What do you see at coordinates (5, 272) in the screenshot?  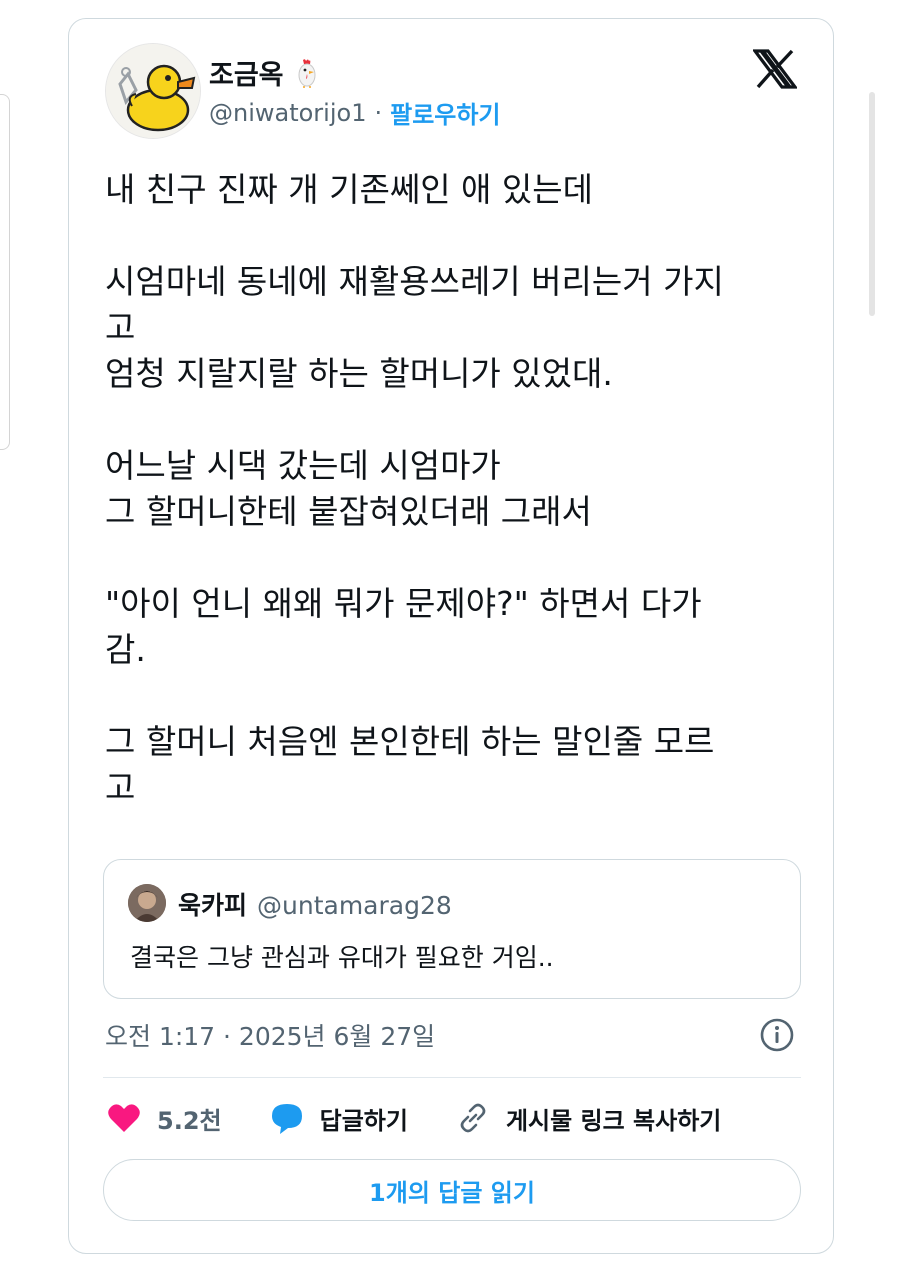 I see `left-edge-panel` at bounding box center [5, 272].